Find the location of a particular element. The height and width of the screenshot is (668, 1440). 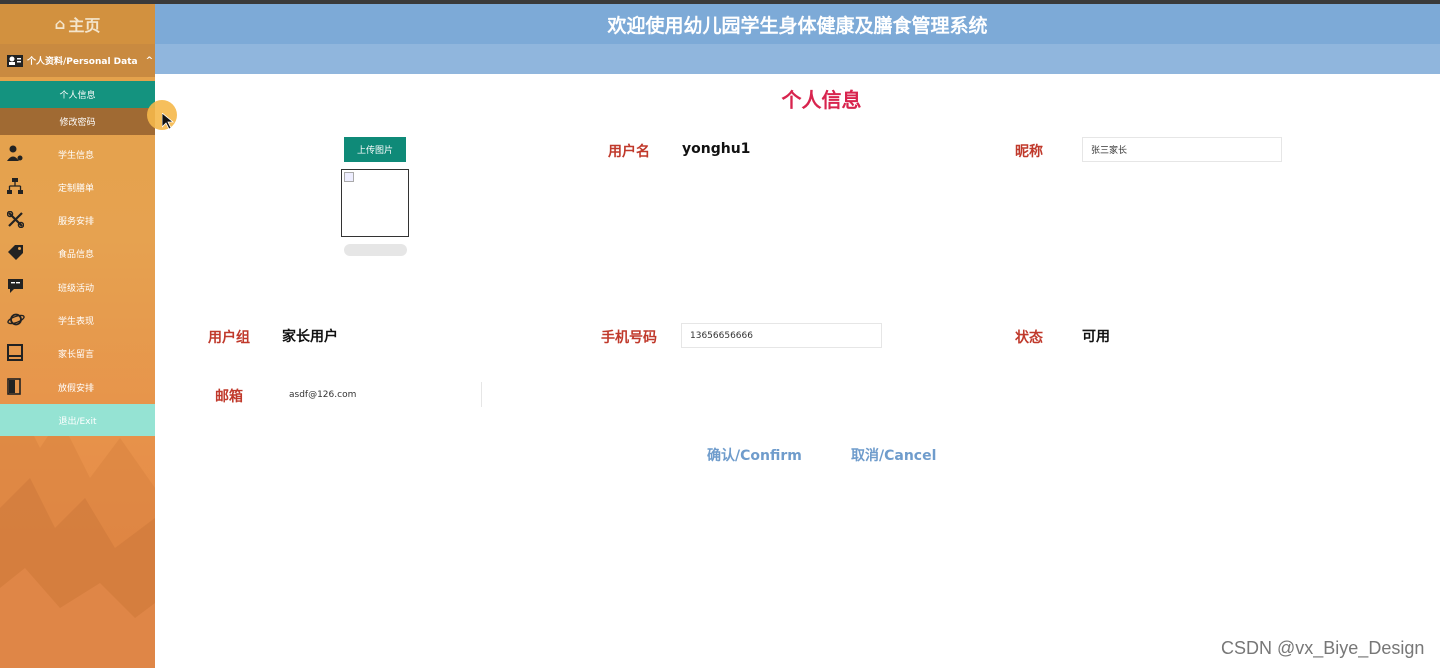

status-label: 状态 is located at coordinates (1029, 338).